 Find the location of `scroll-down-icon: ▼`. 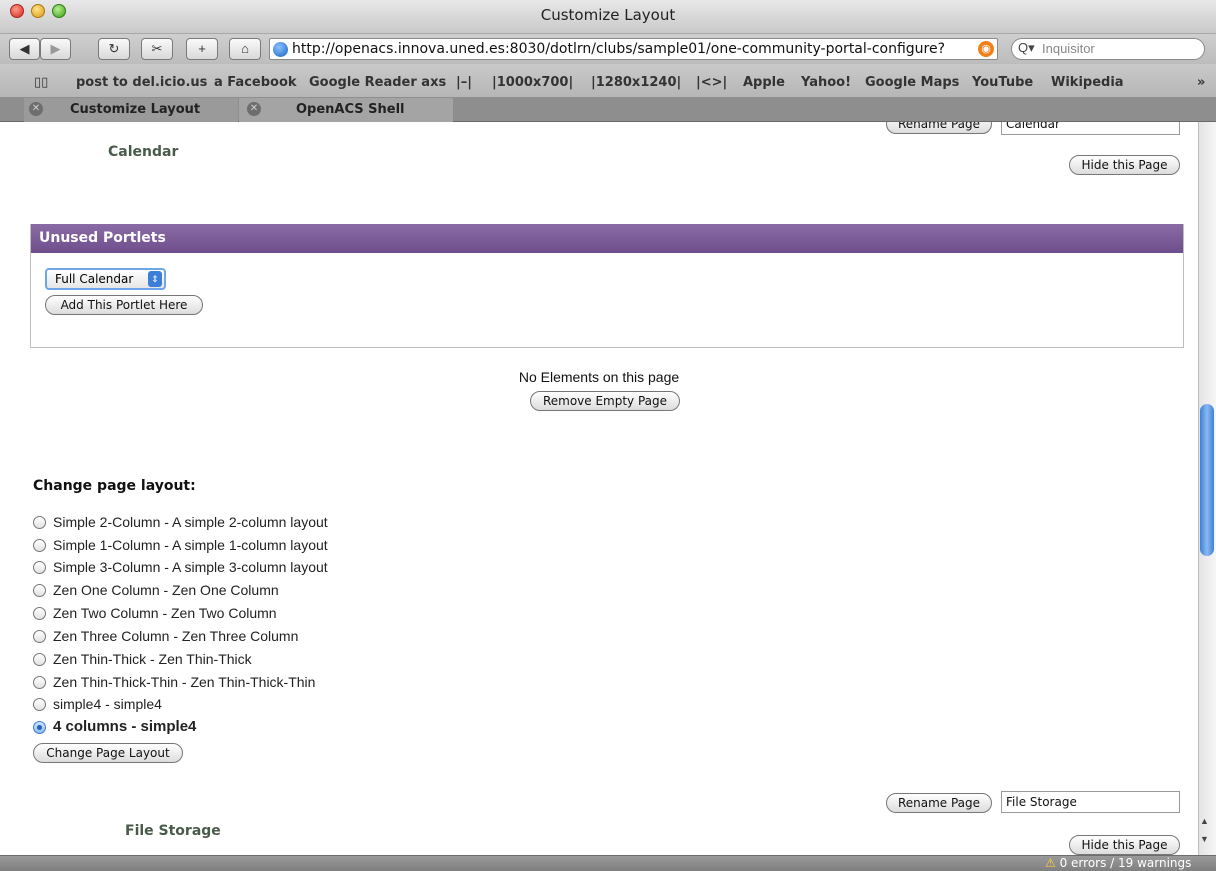

scroll-down-icon: ▼ is located at coordinates (1204, 839).